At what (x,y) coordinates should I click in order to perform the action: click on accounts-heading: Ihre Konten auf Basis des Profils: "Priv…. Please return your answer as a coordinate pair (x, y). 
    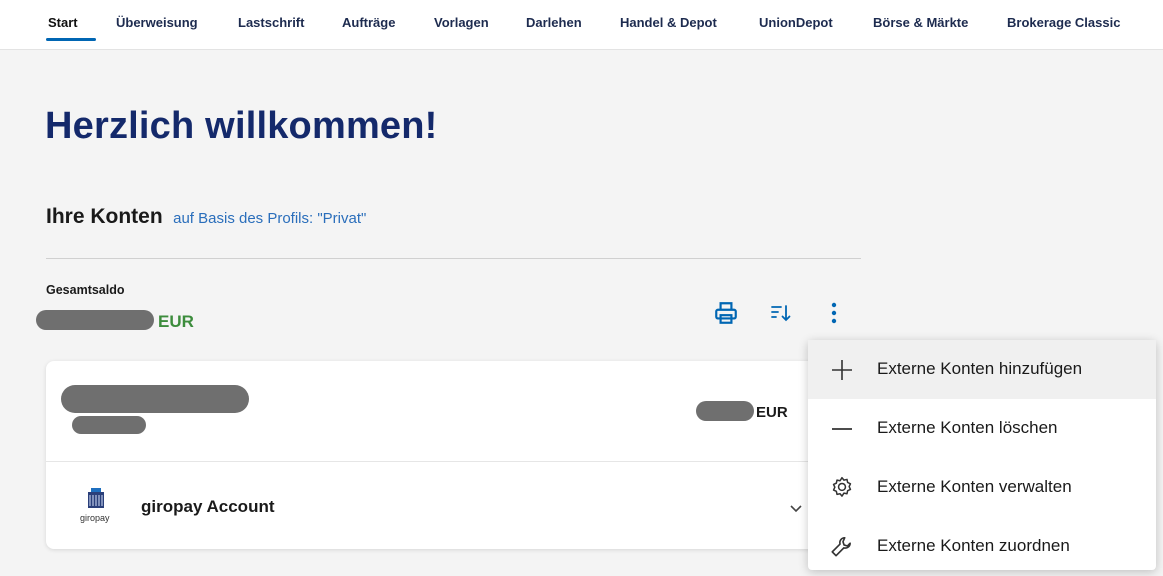
    Looking at the image, I should click on (206, 217).